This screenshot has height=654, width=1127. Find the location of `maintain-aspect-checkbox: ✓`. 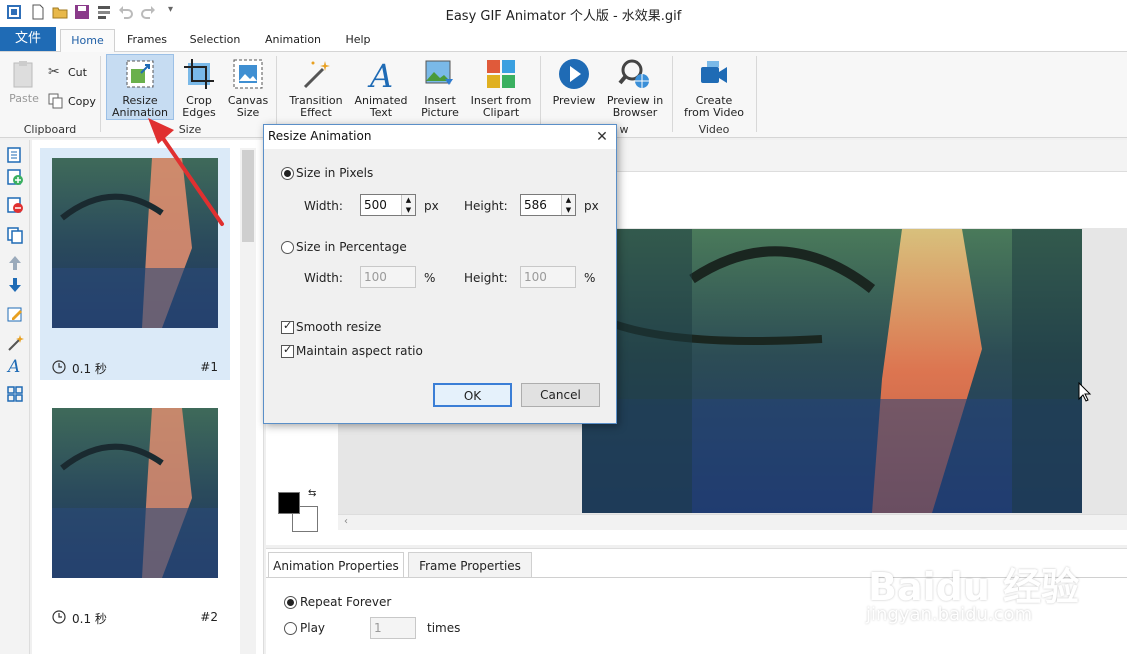

maintain-aspect-checkbox: ✓ is located at coordinates (287, 350).